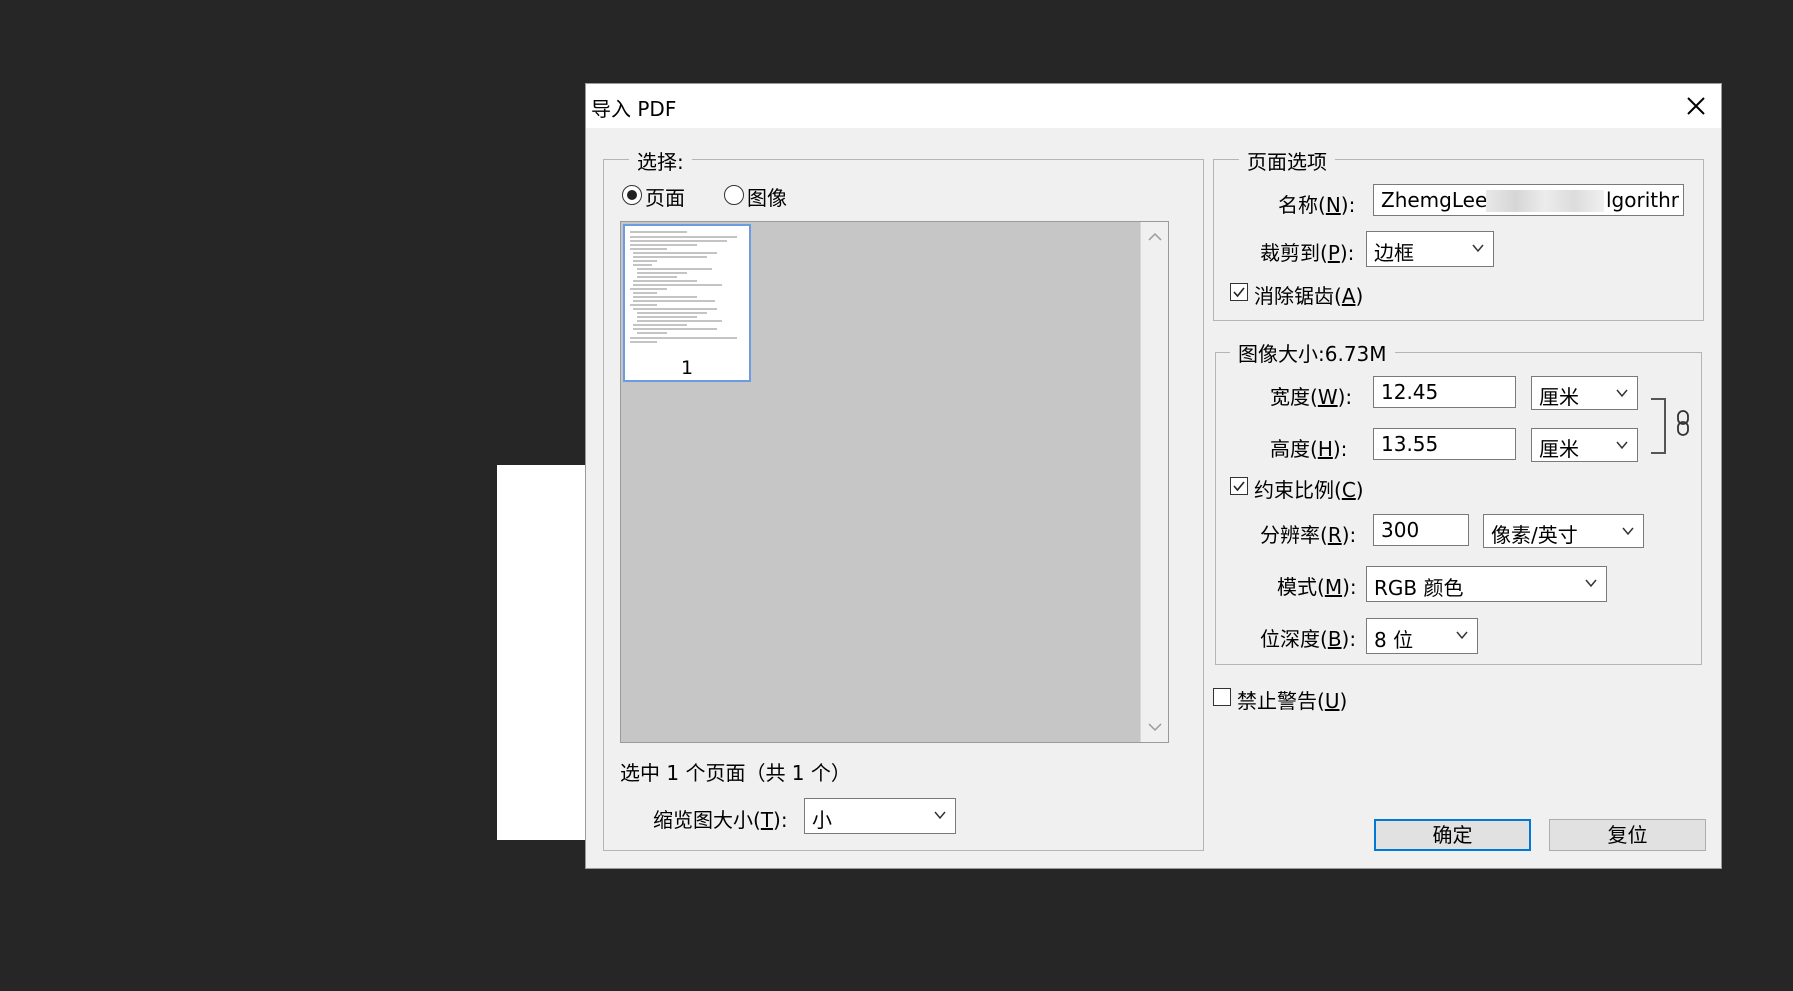  What do you see at coordinates (1348, 205) in the screenshot?
I see `name-label-suffix: ):` at bounding box center [1348, 205].